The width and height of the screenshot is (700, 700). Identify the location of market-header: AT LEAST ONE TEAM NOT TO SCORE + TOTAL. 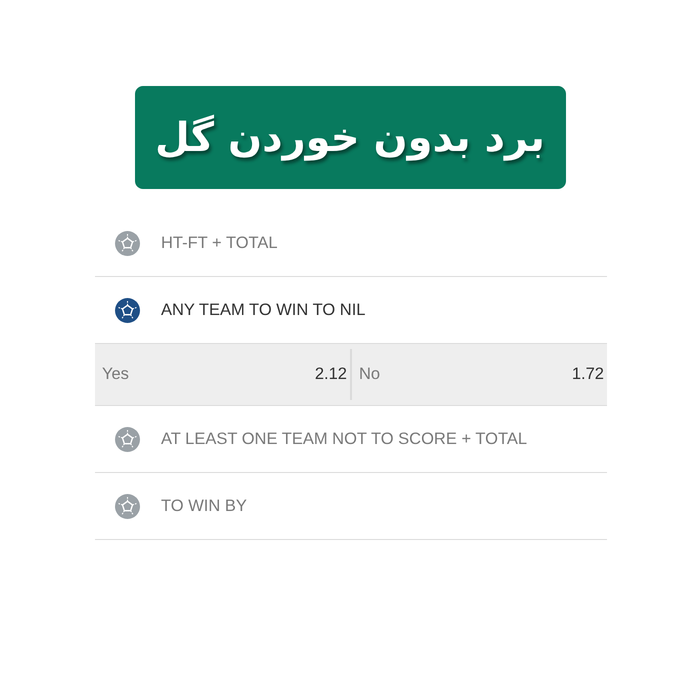
(351, 439).